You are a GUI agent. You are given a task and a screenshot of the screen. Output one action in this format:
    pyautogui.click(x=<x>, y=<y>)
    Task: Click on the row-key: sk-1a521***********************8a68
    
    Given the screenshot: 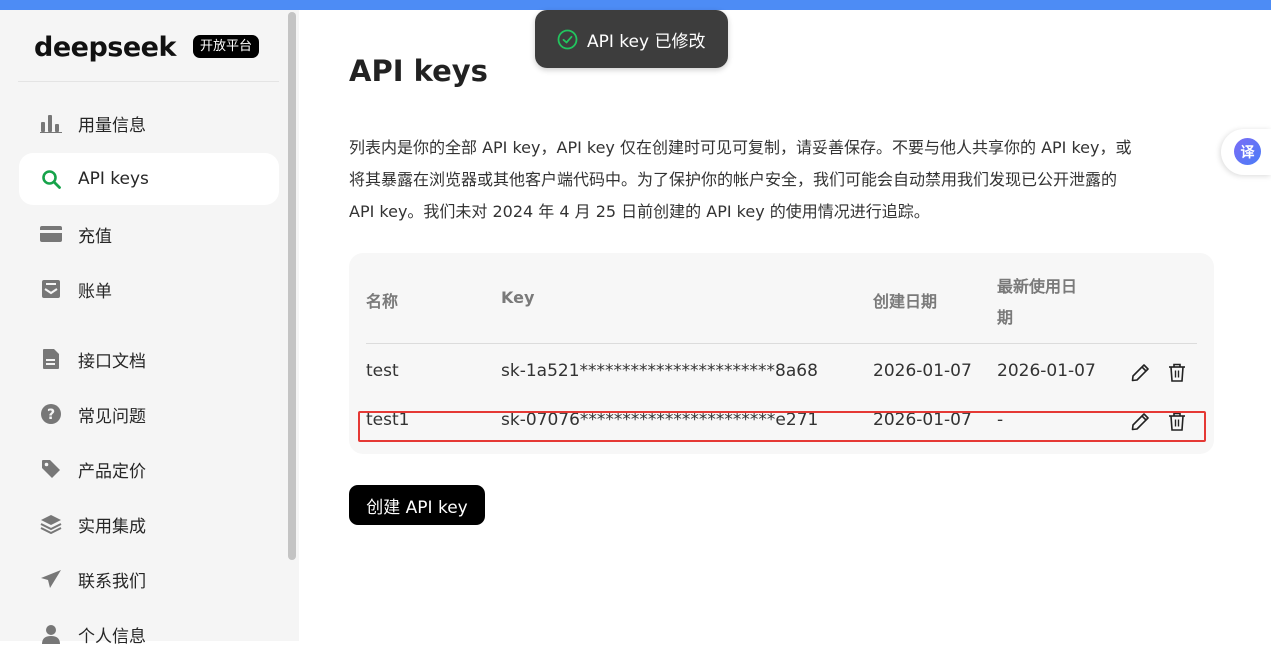 What is the action you would take?
    pyautogui.click(x=659, y=371)
    